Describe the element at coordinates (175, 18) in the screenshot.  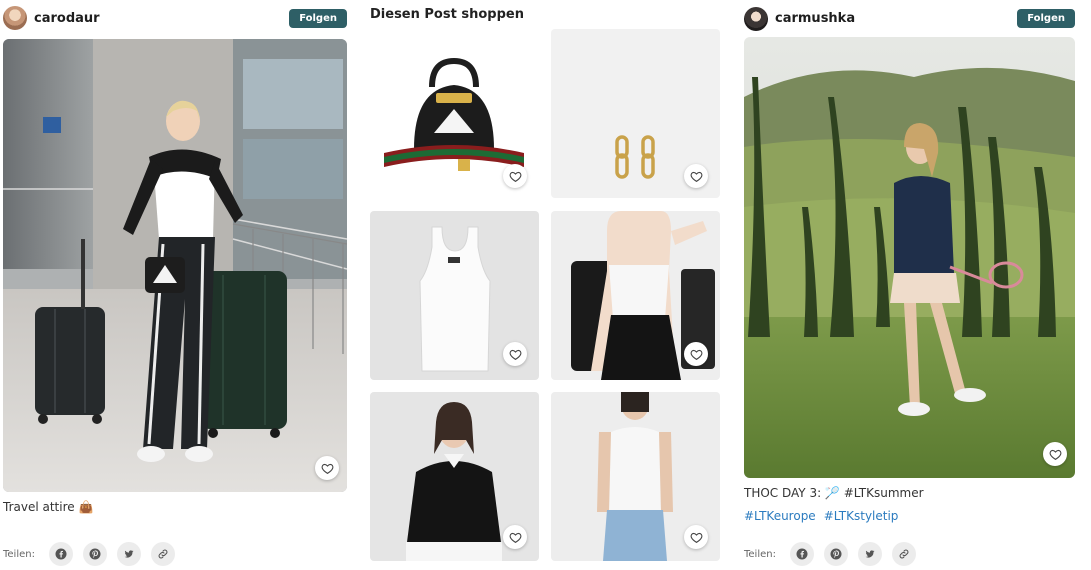
I see `post-header: carodaur Folgen` at that location.